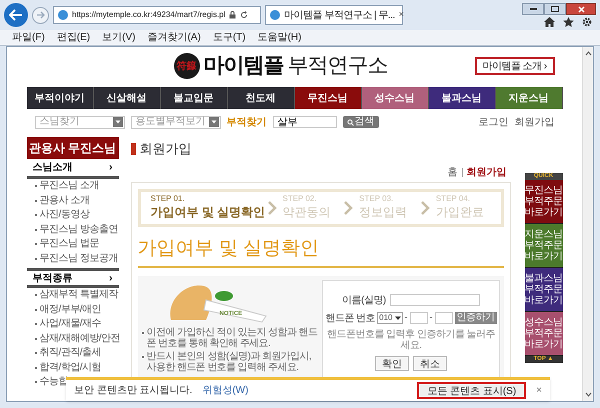 This screenshot has width=600, height=408. I want to click on risk-link: 위험성(W), so click(225, 390).